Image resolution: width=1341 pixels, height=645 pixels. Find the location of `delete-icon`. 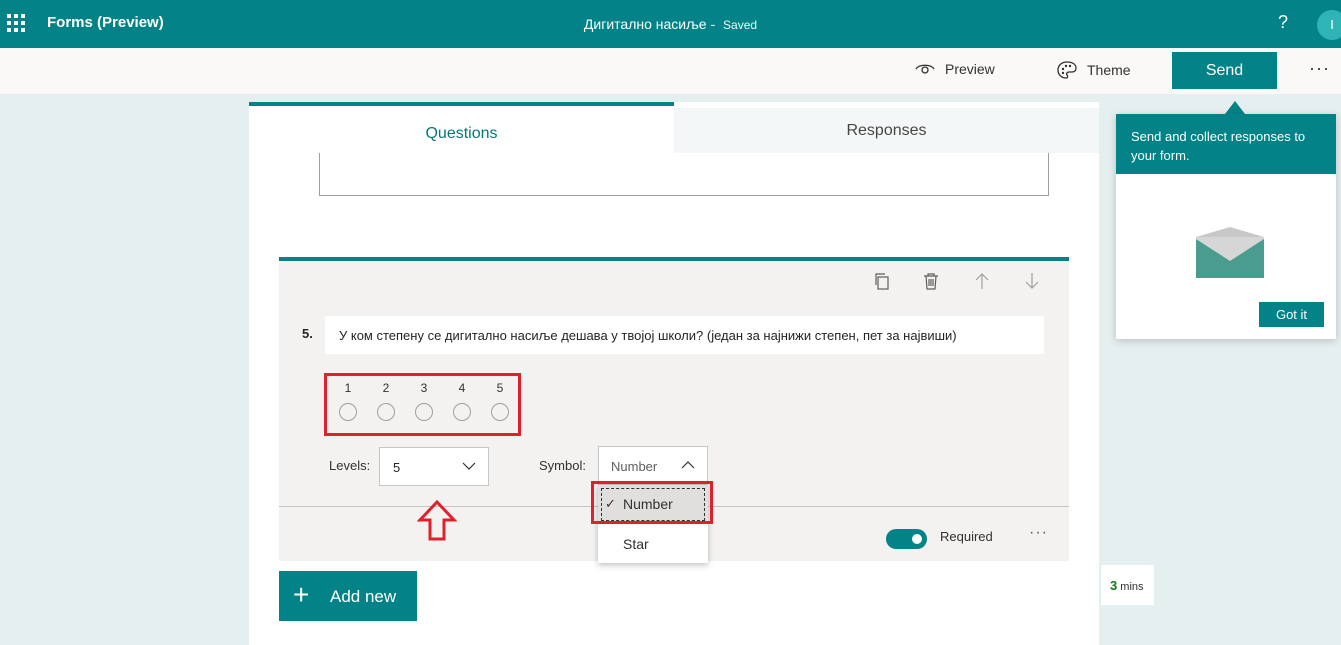

delete-icon is located at coordinates (931, 281).